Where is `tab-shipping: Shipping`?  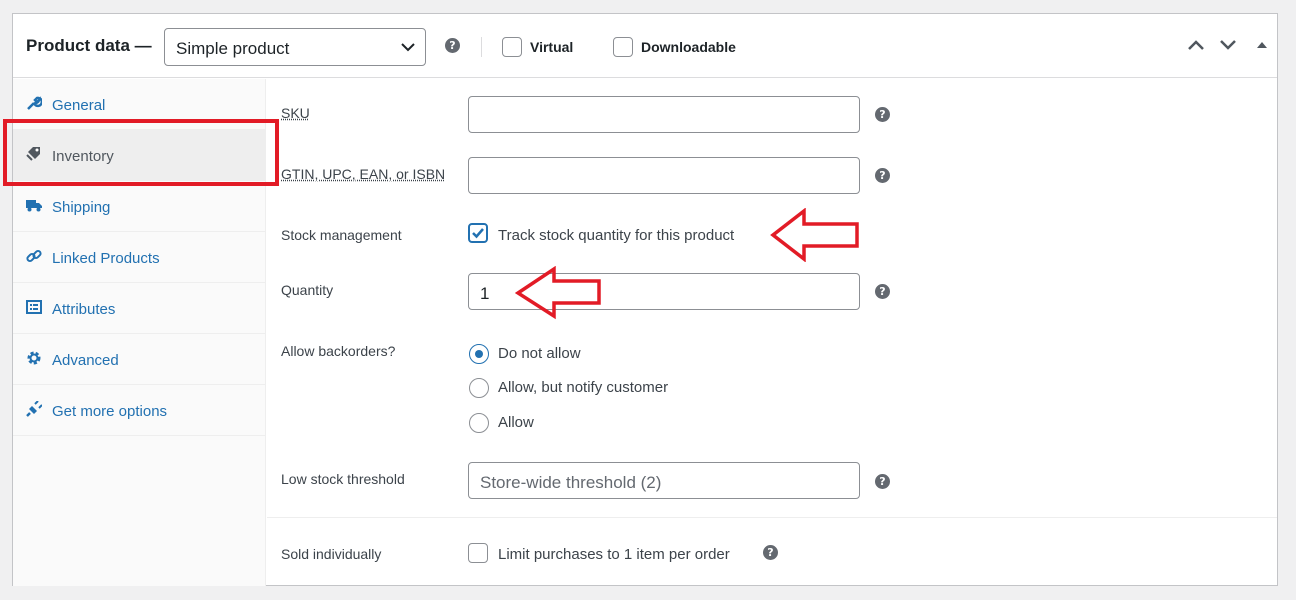 tab-shipping: Shipping is located at coordinates (139, 206).